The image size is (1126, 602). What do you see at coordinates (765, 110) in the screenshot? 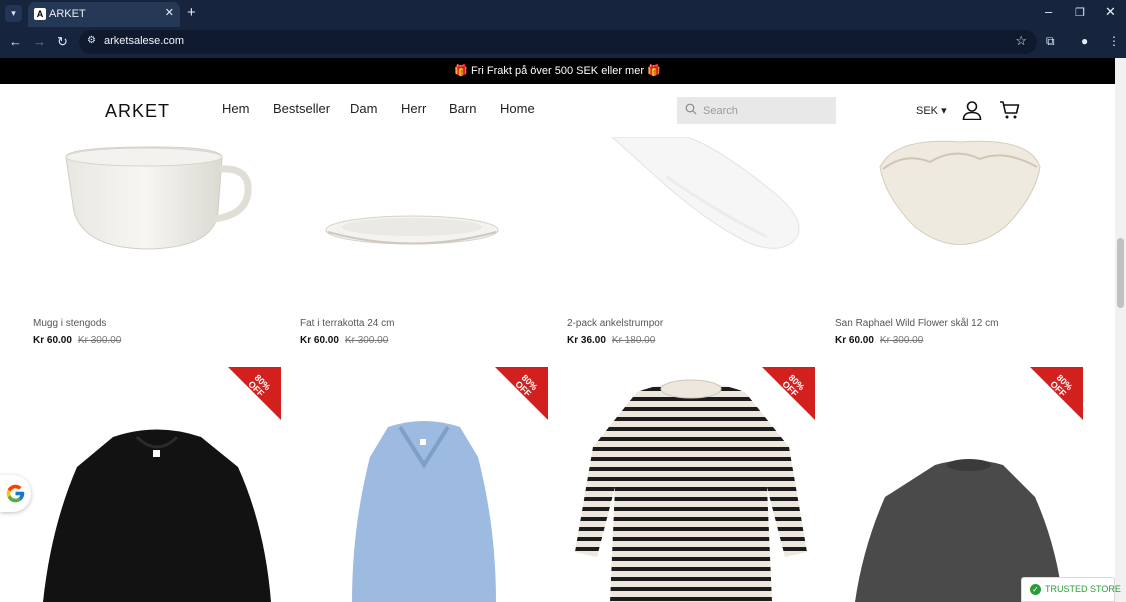
I see `search-input` at bounding box center [765, 110].